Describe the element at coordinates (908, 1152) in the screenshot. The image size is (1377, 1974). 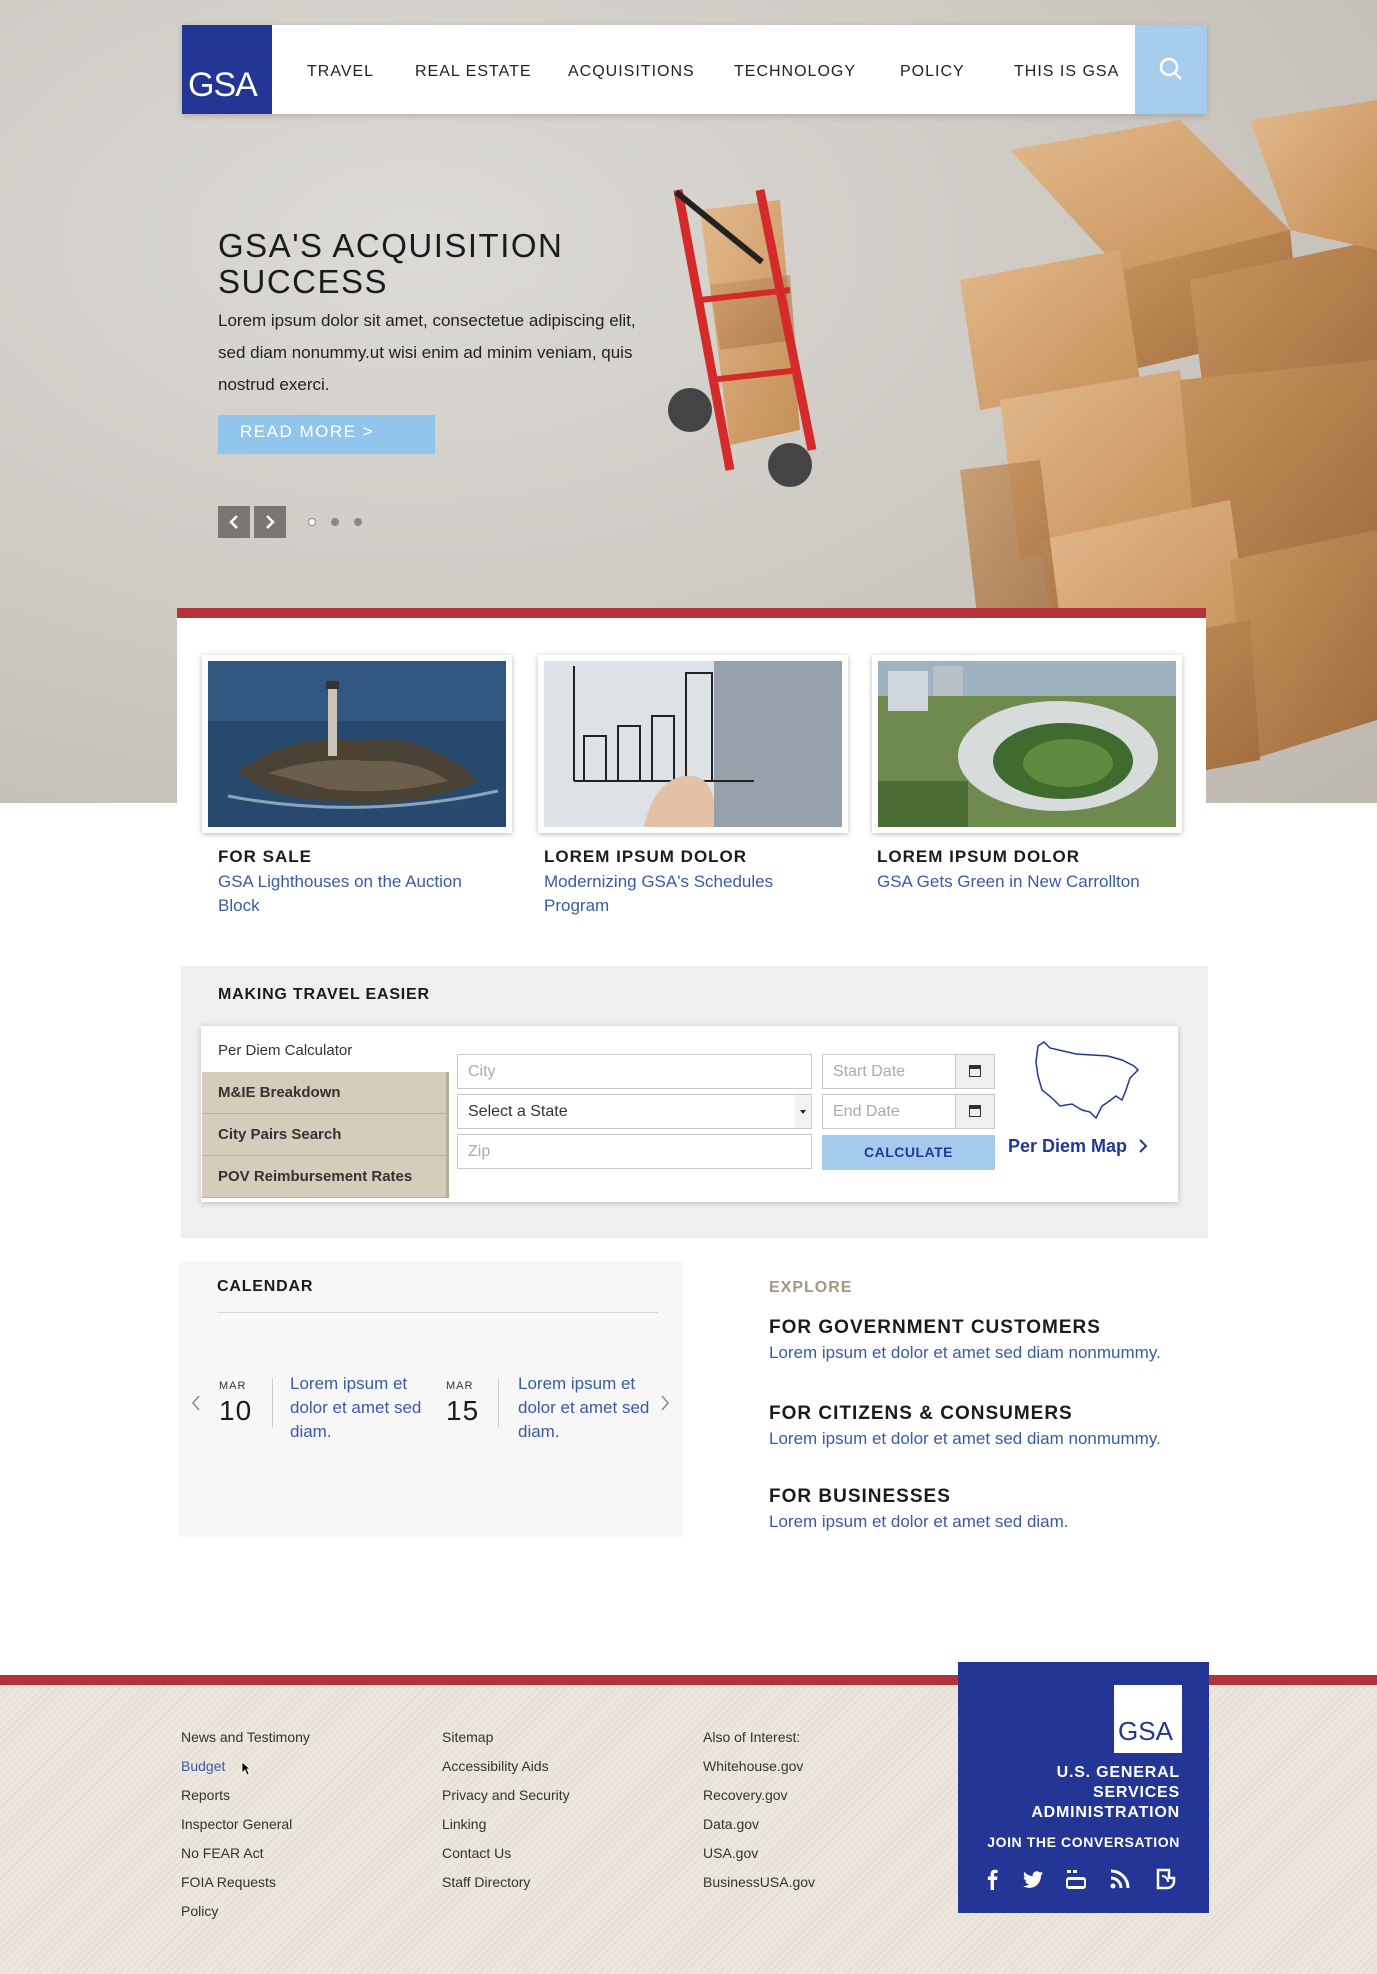
I see `calculate-button: CALCULATE` at that location.